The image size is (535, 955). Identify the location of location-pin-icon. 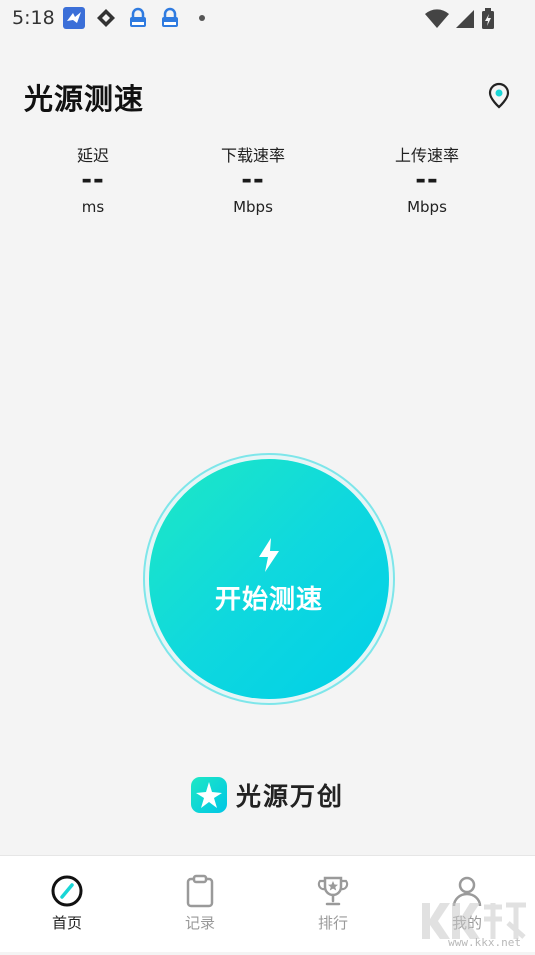
(499, 96).